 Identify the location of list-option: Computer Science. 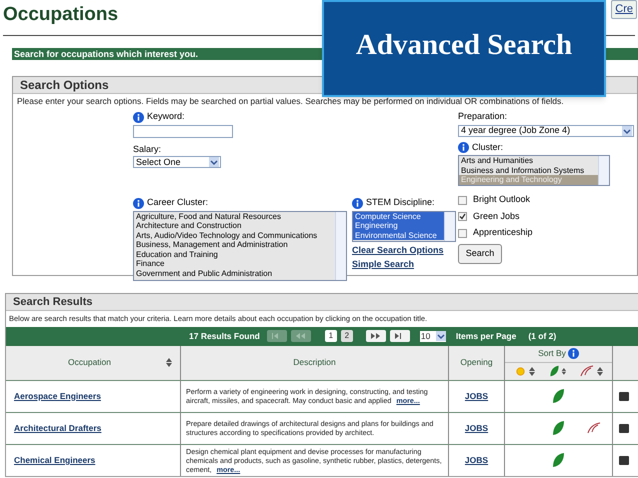
(398, 217).